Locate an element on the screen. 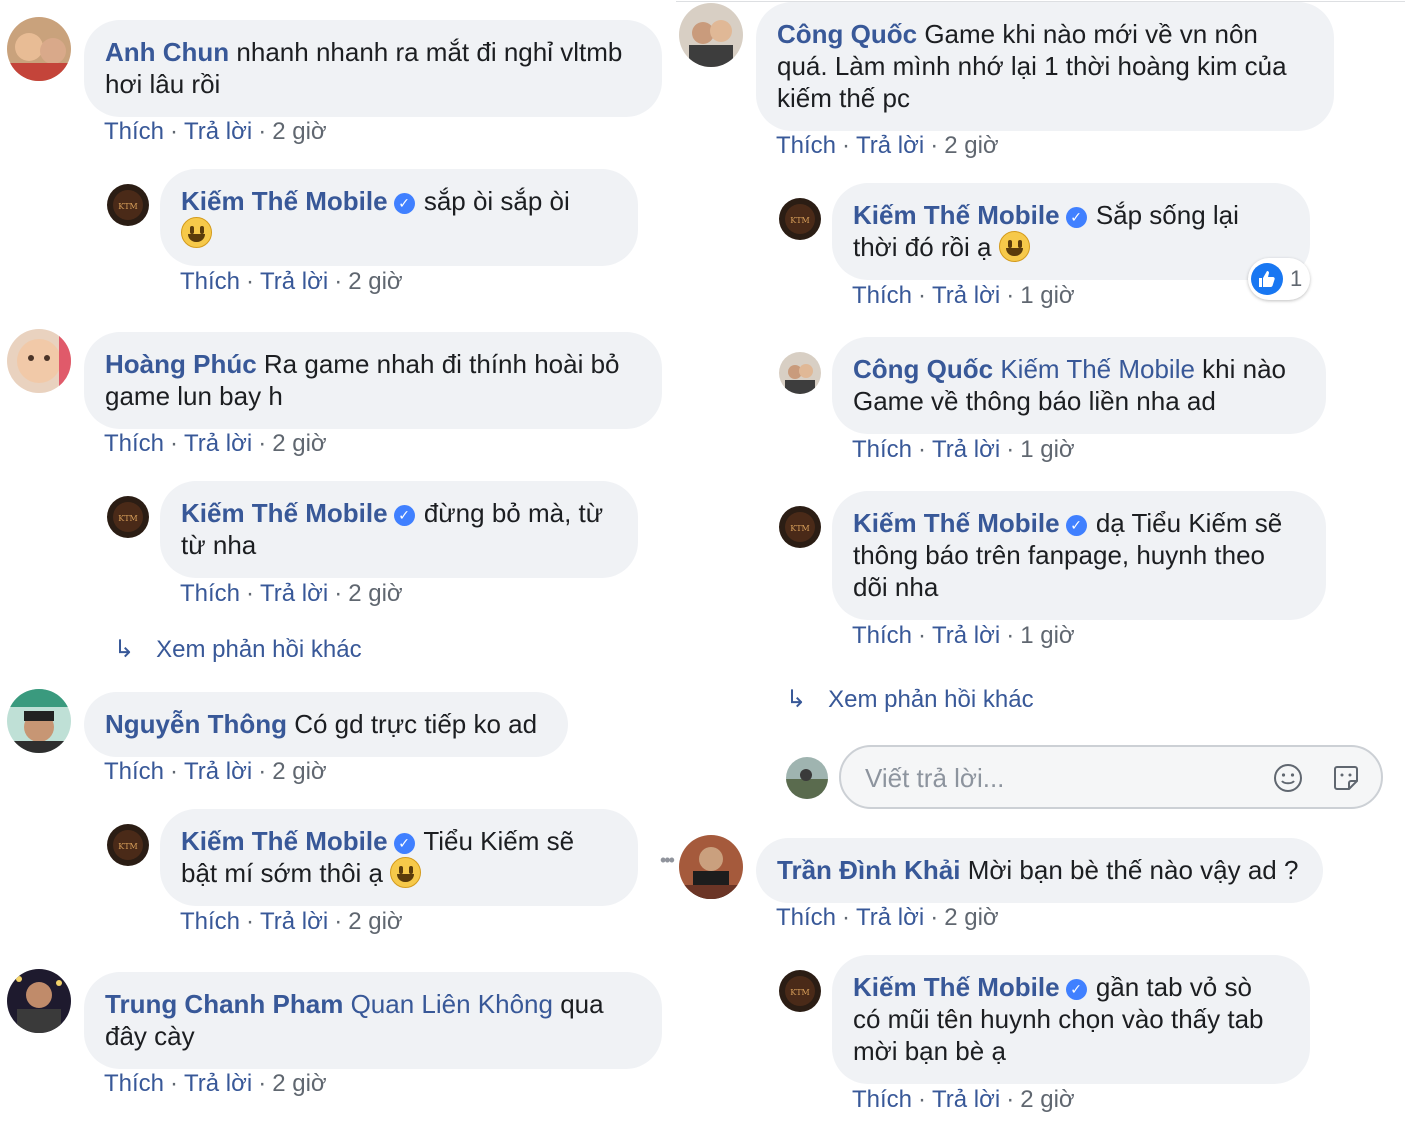  commenter-name: Hoàng Phúc is located at coordinates (181, 364).